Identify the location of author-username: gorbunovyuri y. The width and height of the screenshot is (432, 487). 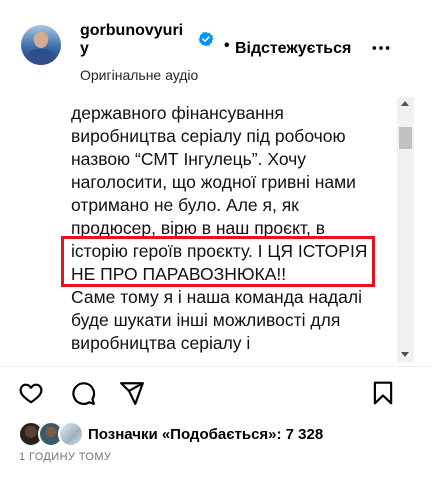
(137, 40).